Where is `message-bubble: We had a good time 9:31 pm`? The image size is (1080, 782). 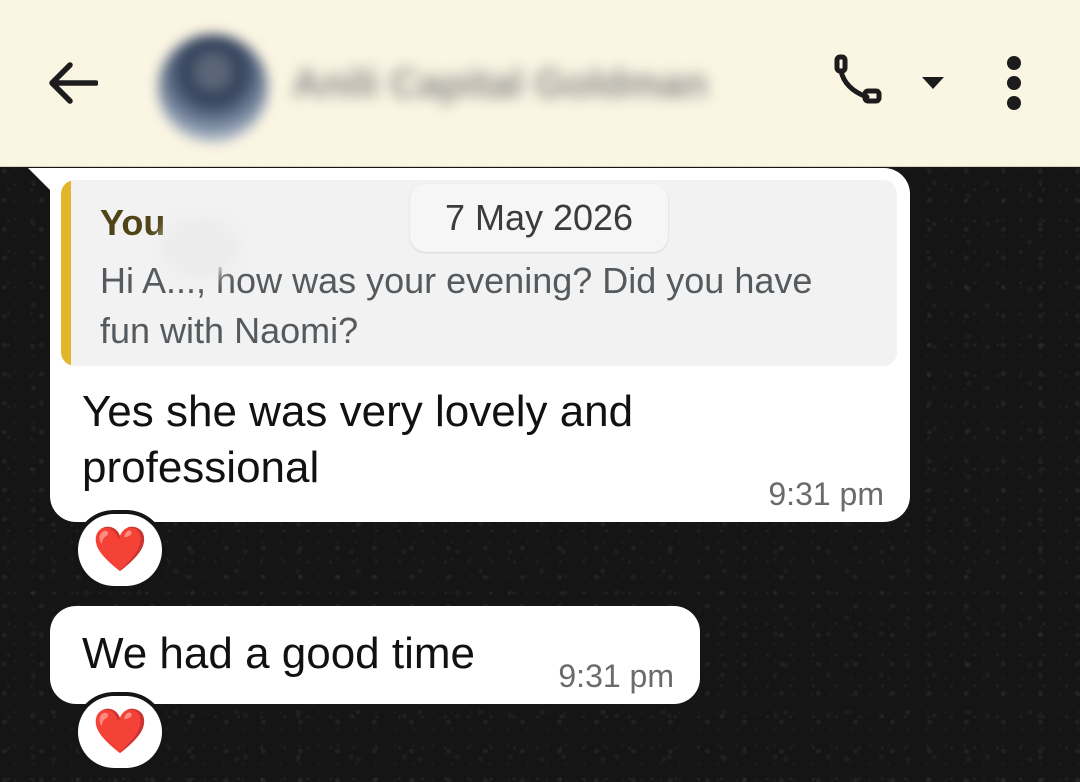 message-bubble: We had a good time 9:31 pm is located at coordinates (375, 655).